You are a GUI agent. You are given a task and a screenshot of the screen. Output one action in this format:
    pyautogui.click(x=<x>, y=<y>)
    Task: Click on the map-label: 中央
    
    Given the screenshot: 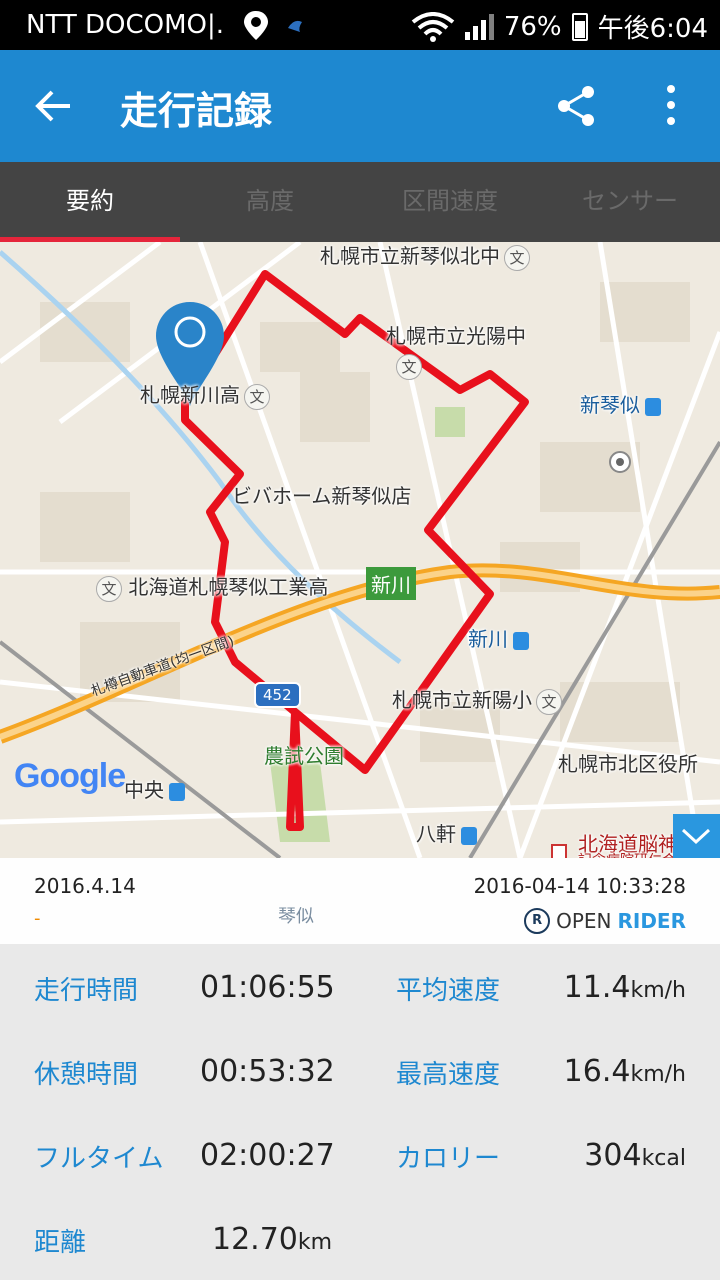 What is the action you would take?
    pyautogui.click(x=154, y=788)
    